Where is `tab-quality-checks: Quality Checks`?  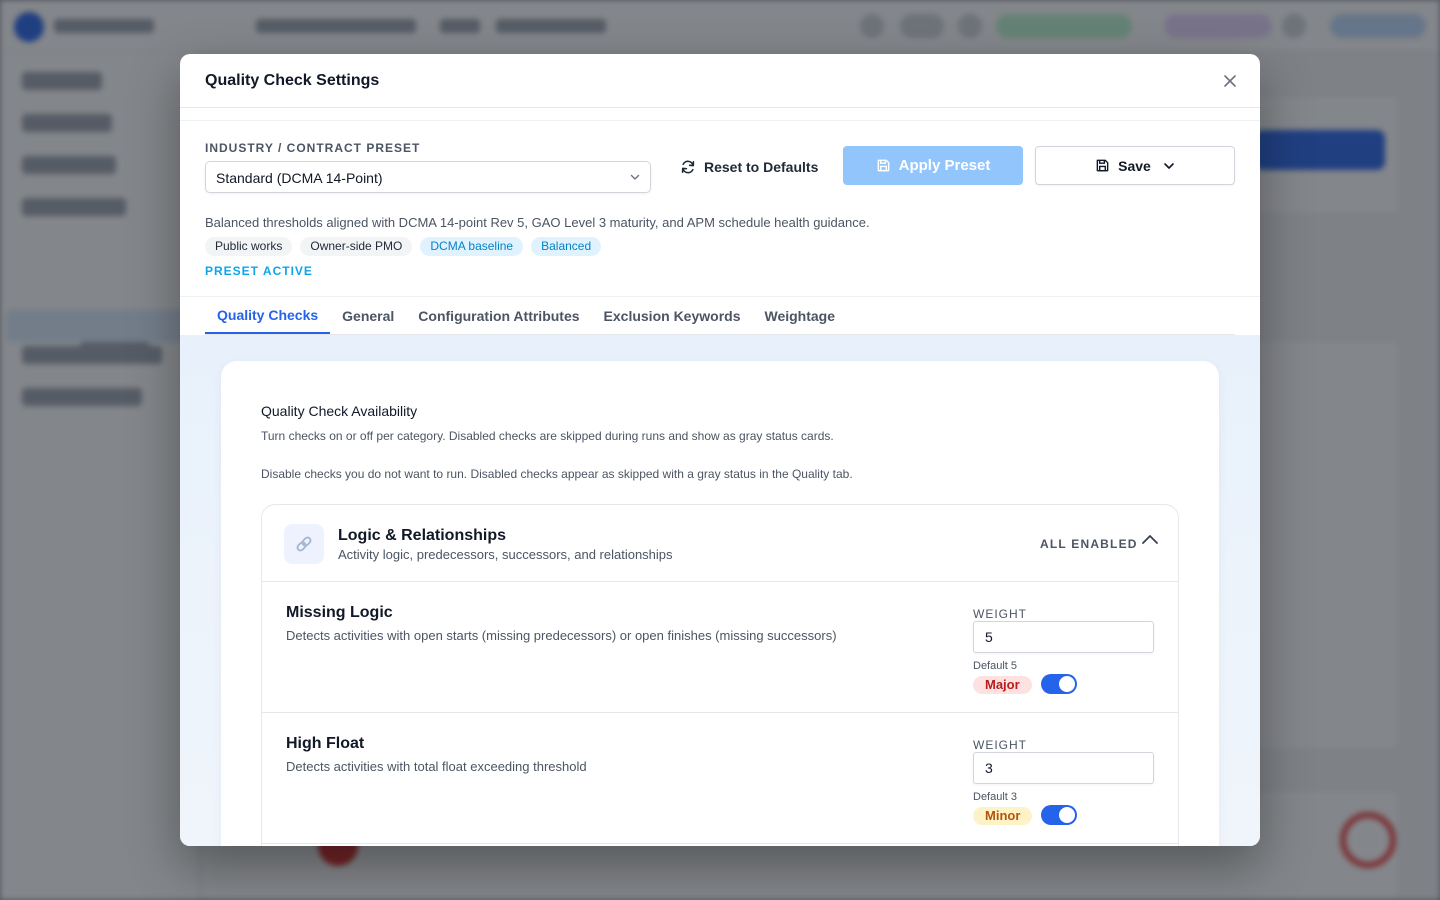
tab-quality-checks: Quality Checks is located at coordinates (268, 315).